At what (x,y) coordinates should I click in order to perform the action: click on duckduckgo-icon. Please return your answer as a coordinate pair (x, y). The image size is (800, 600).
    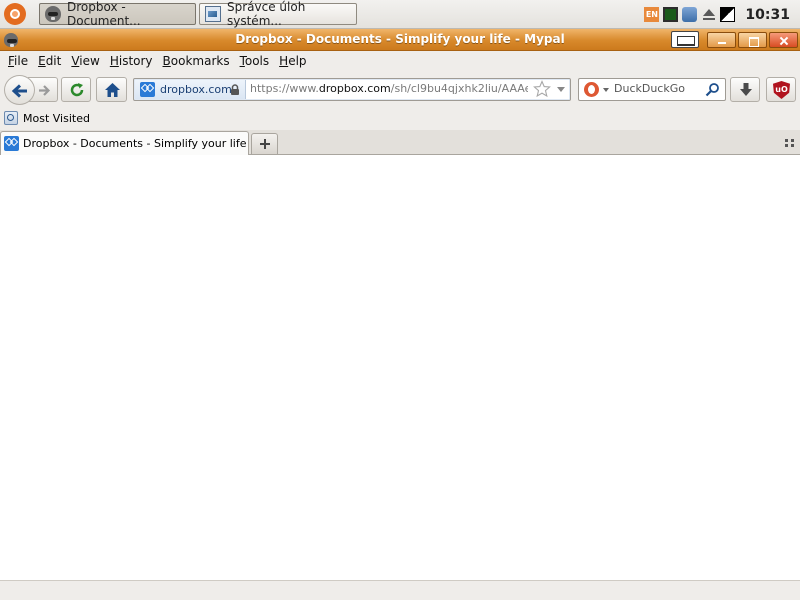
    Looking at the image, I should click on (591, 89).